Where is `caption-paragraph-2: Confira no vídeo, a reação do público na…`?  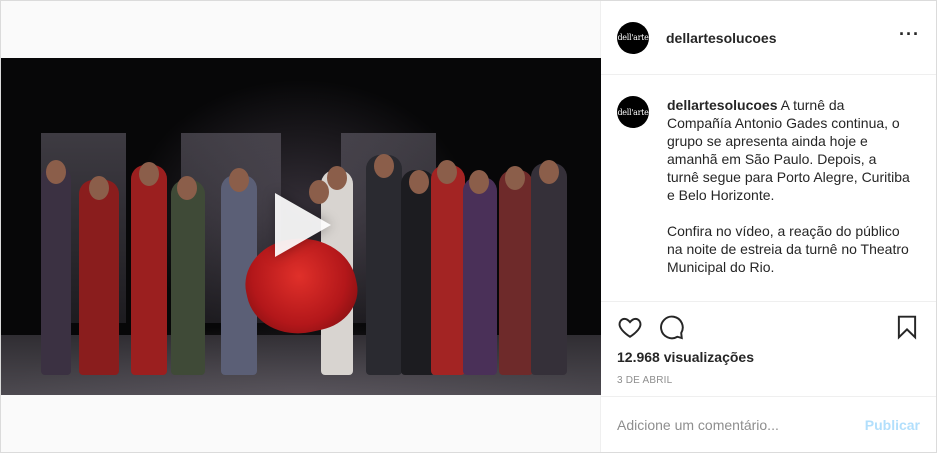 caption-paragraph-2: Confira no vídeo, a reação do público na… is located at coordinates (788, 249).